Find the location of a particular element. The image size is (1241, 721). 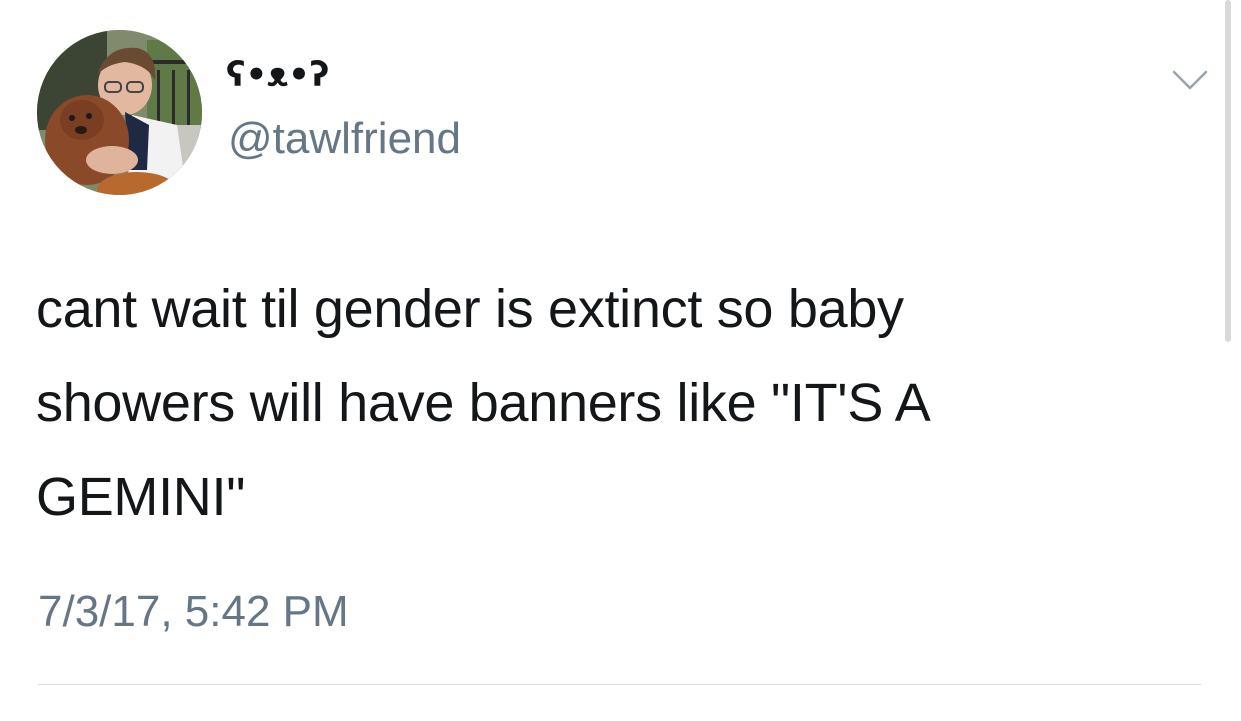

avatar is located at coordinates (119, 112).